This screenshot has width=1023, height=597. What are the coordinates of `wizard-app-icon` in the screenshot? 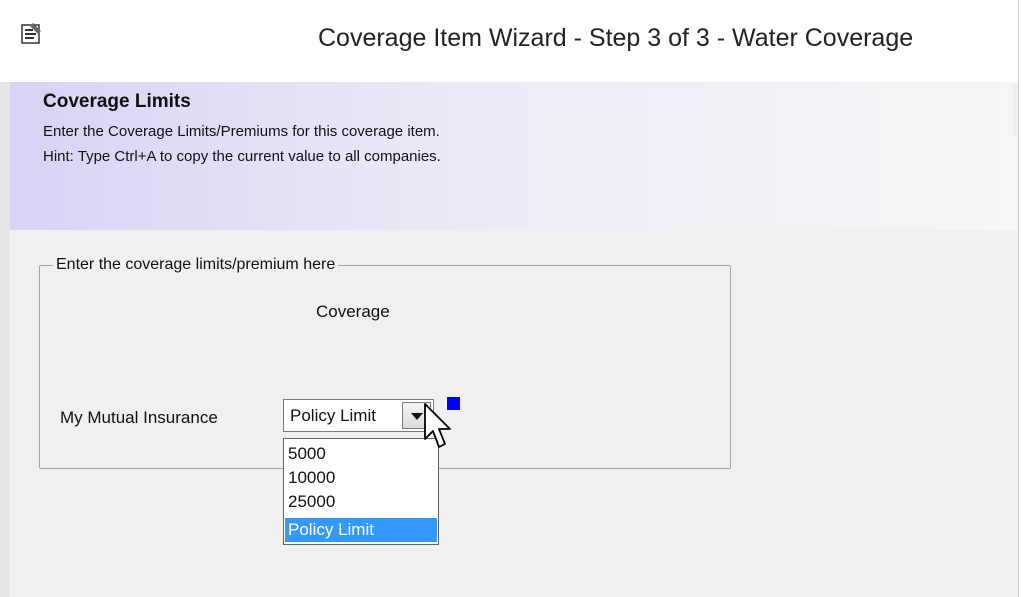 It's located at (32, 34).